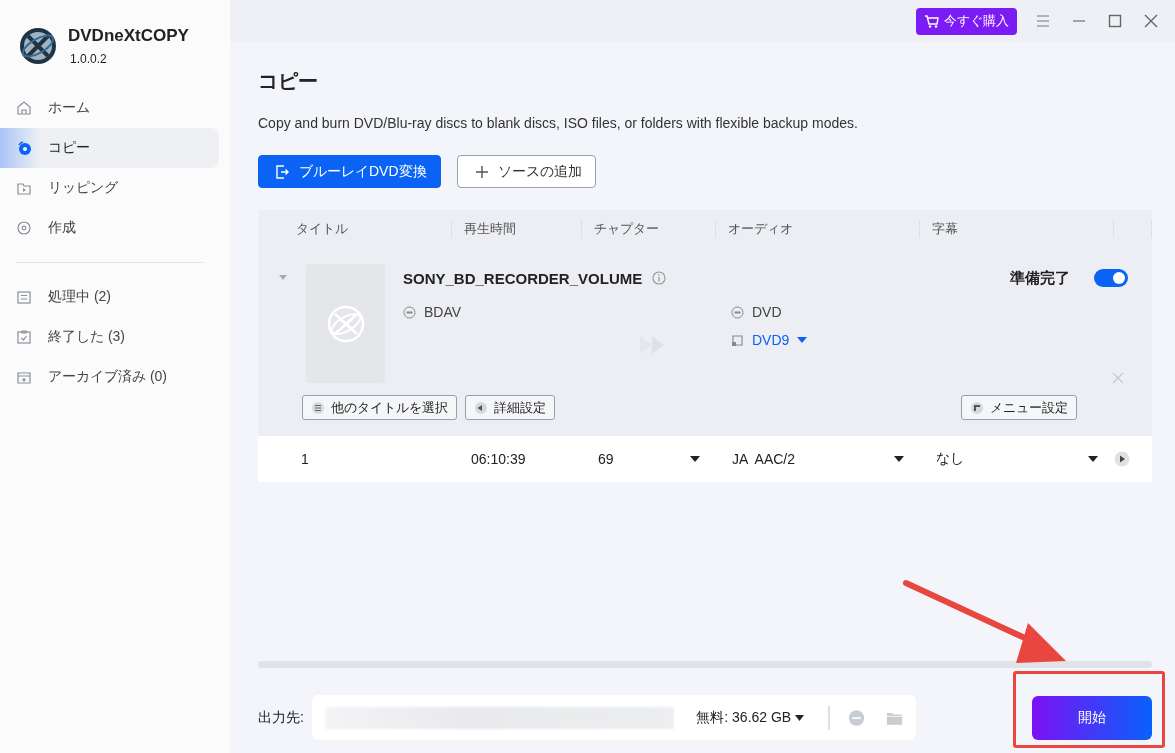 The image size is (1175, 753). What do you see at coordinates (1122, 459) in the screenshot?
I see `play-icon` at bounding box center [1122, 459].